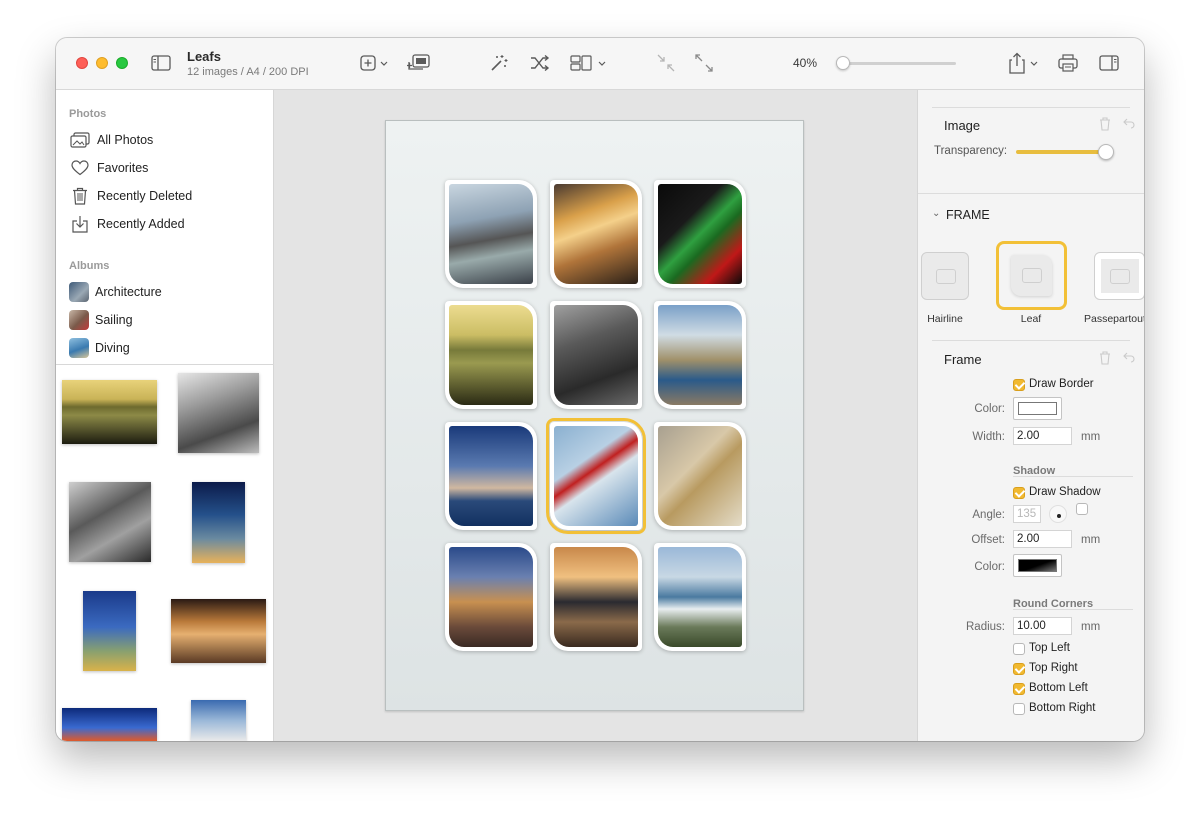 The height and width of the screenshot is (815, 1200). I want to click on inspector-toggle-icon, so click(1109, 63).